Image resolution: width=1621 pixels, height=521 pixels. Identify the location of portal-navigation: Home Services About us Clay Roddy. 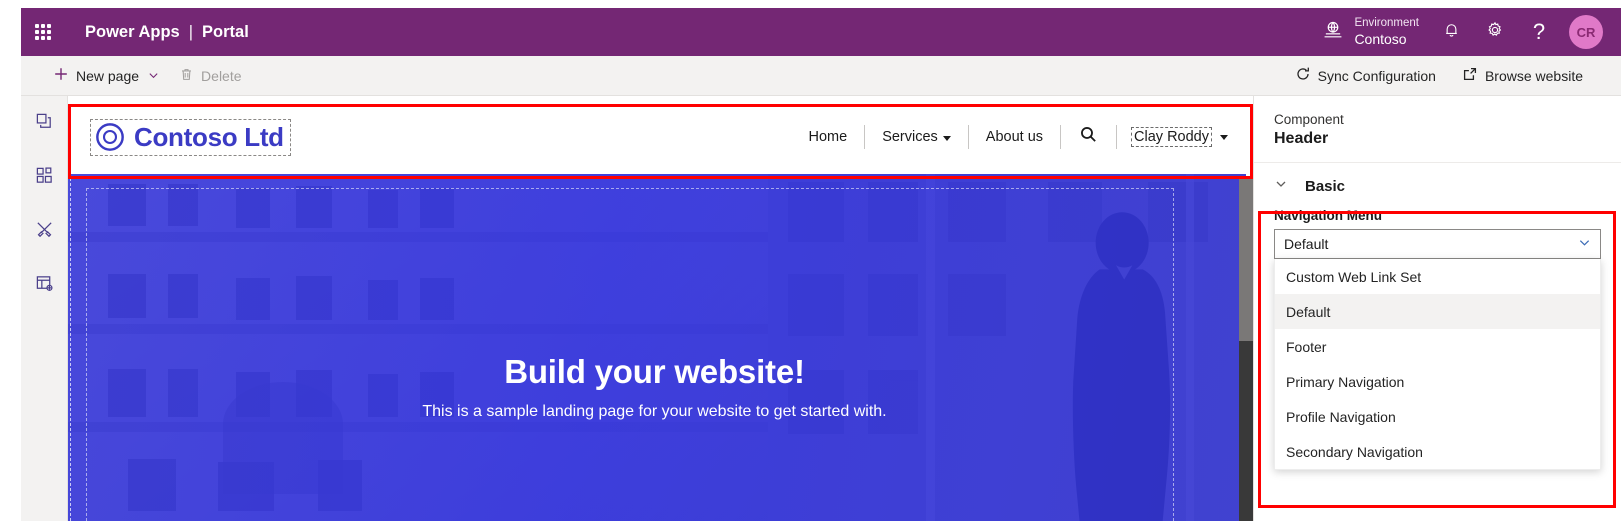
(1019, 137).